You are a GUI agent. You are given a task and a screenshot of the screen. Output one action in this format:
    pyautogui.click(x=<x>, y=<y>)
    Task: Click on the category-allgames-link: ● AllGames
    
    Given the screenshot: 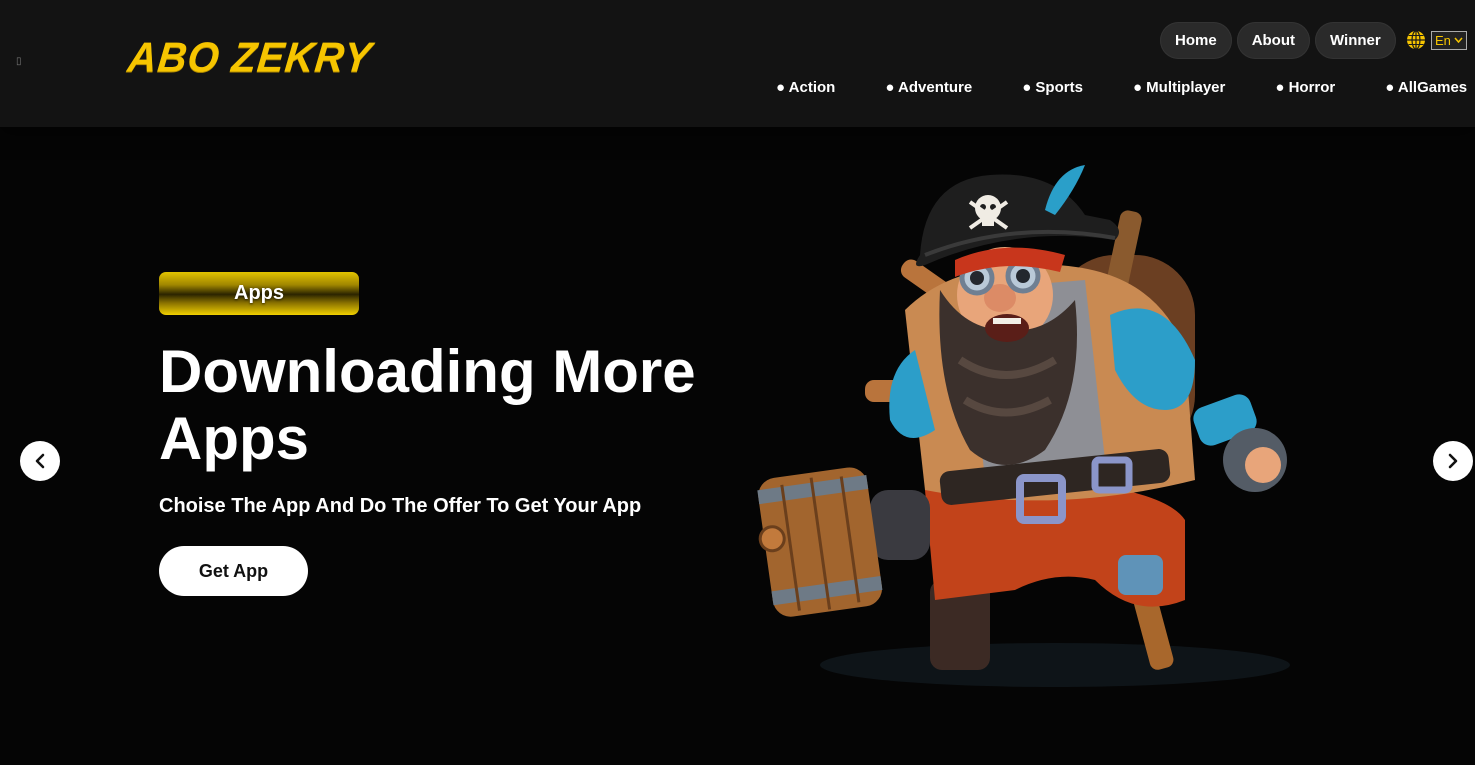 What is the action you would take?
    pyautogui.click(x=1426, y=87)
    